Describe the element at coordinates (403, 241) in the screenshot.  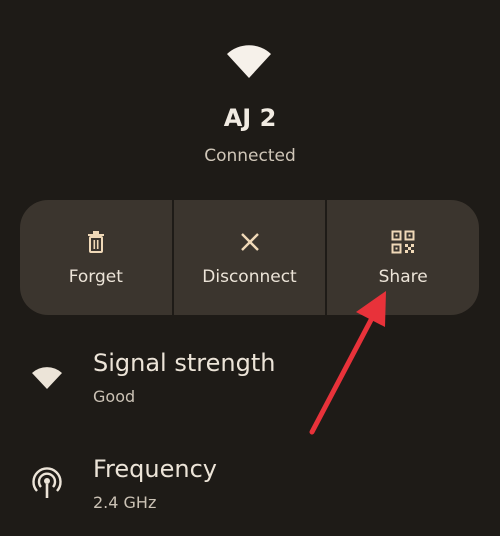
I see `qr-code-icon` at that location.